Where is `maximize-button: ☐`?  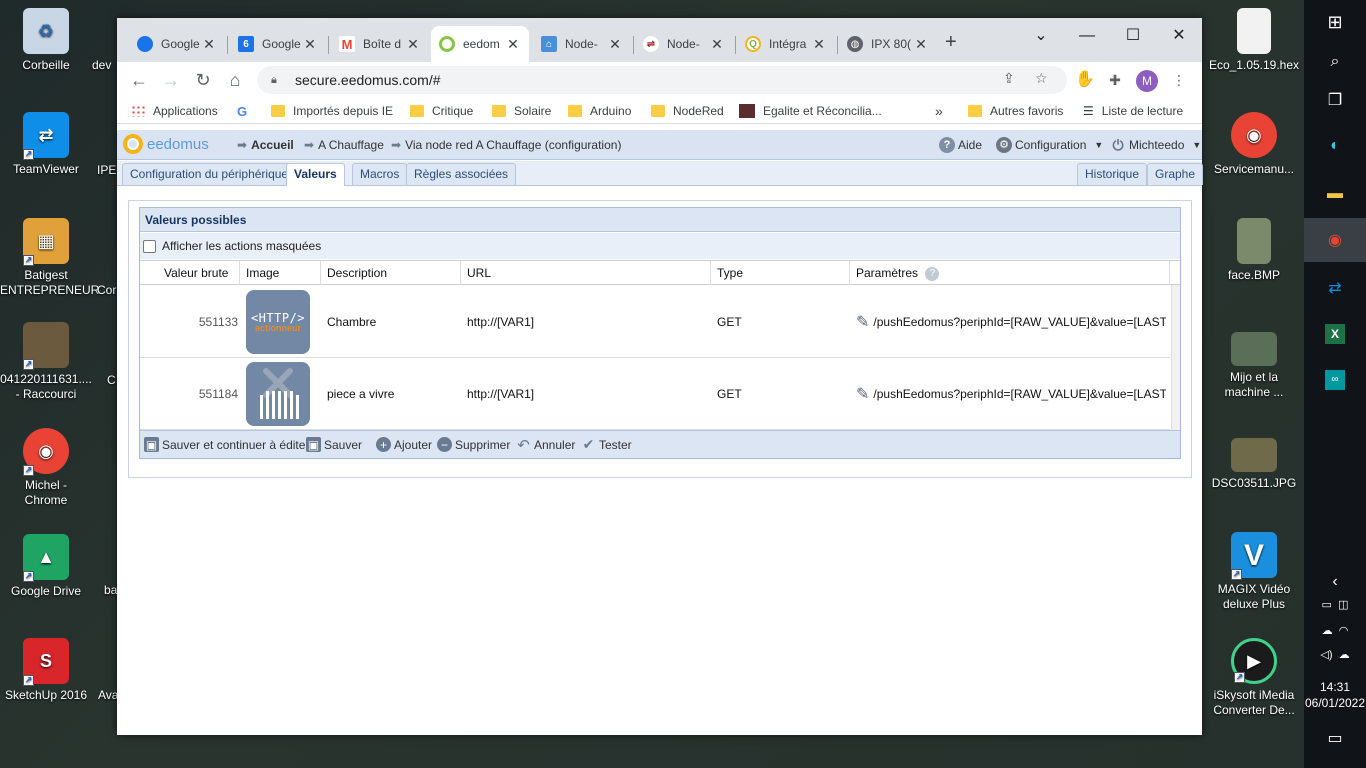 maximize-button: ☐ is located at coordinates (1133, 36).